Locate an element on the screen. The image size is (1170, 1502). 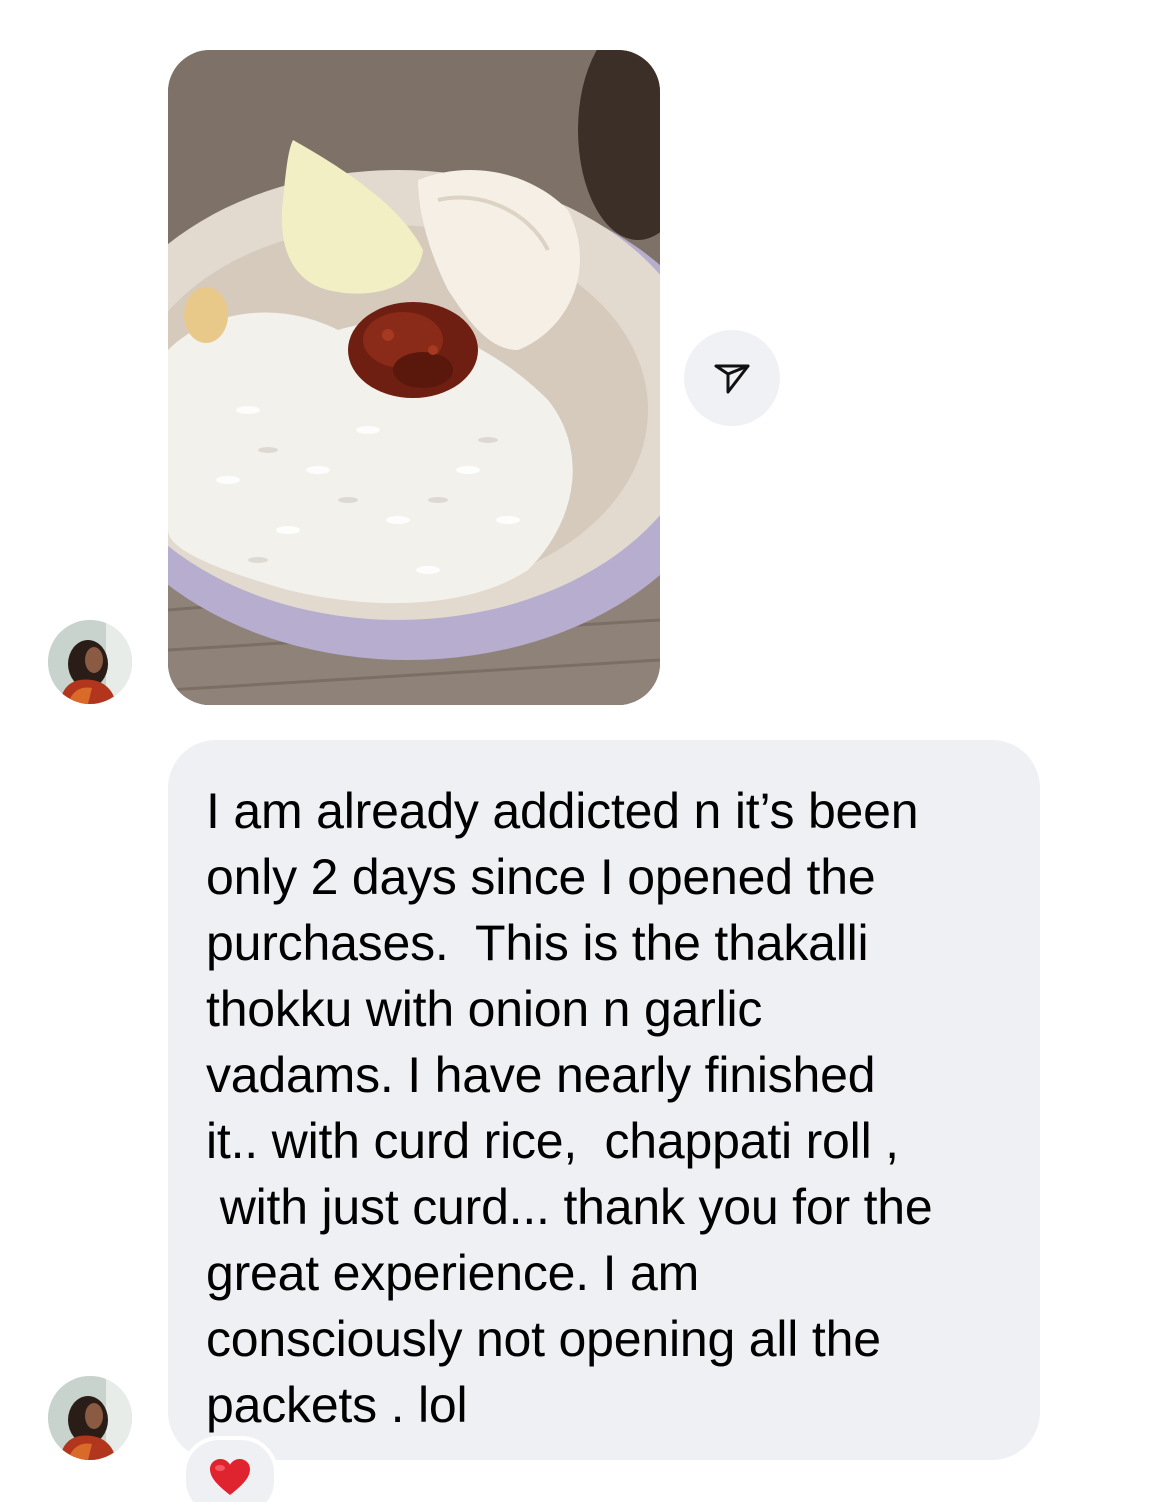
share-button is located at coordinates (732, 378).